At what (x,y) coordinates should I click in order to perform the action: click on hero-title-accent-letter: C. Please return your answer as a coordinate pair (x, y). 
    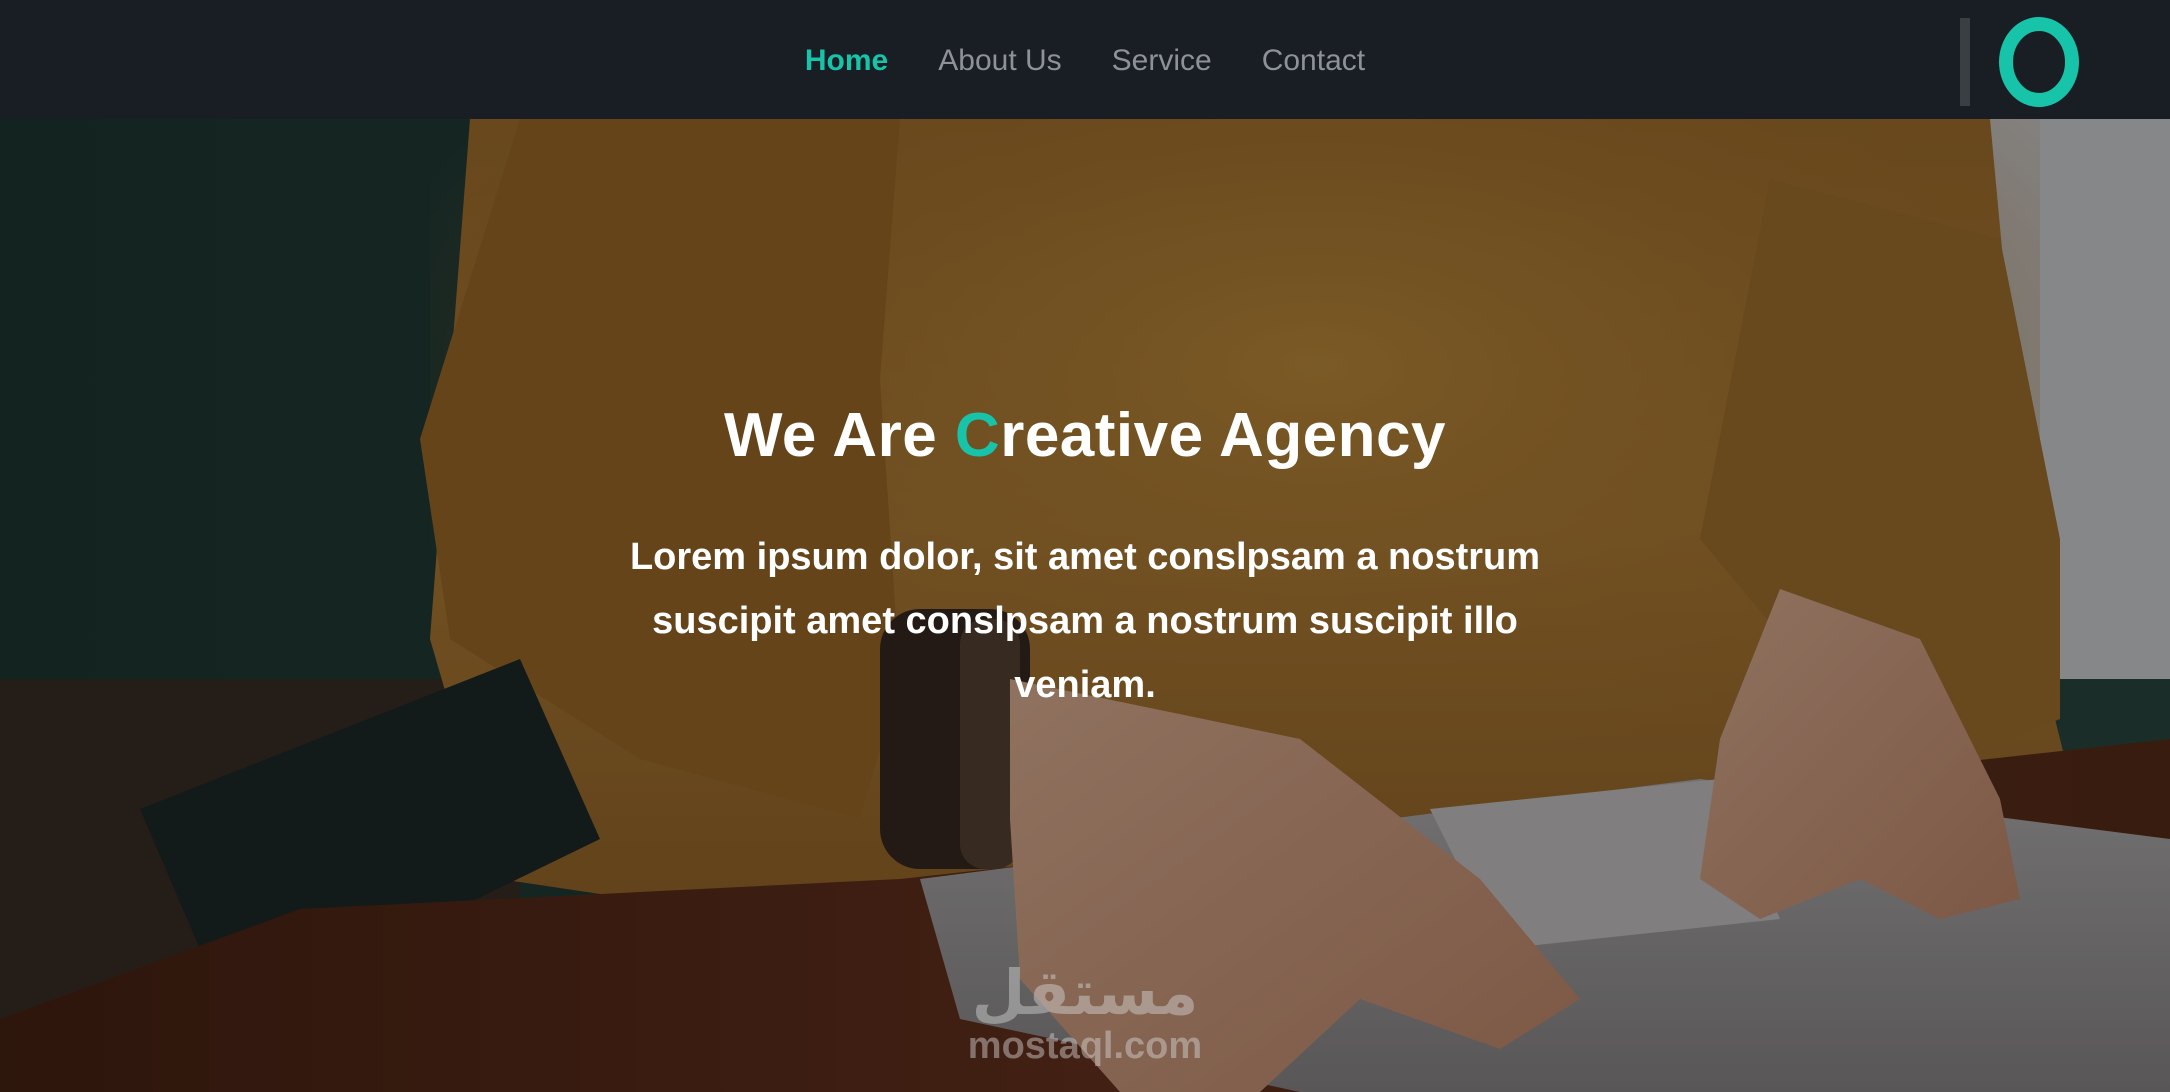
    Looking at the image, I should click on (977, 435).